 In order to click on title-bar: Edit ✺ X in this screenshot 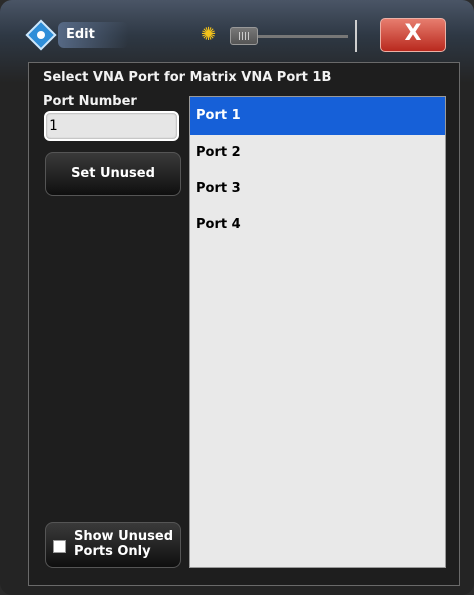, I will do `click(237, 31)`.